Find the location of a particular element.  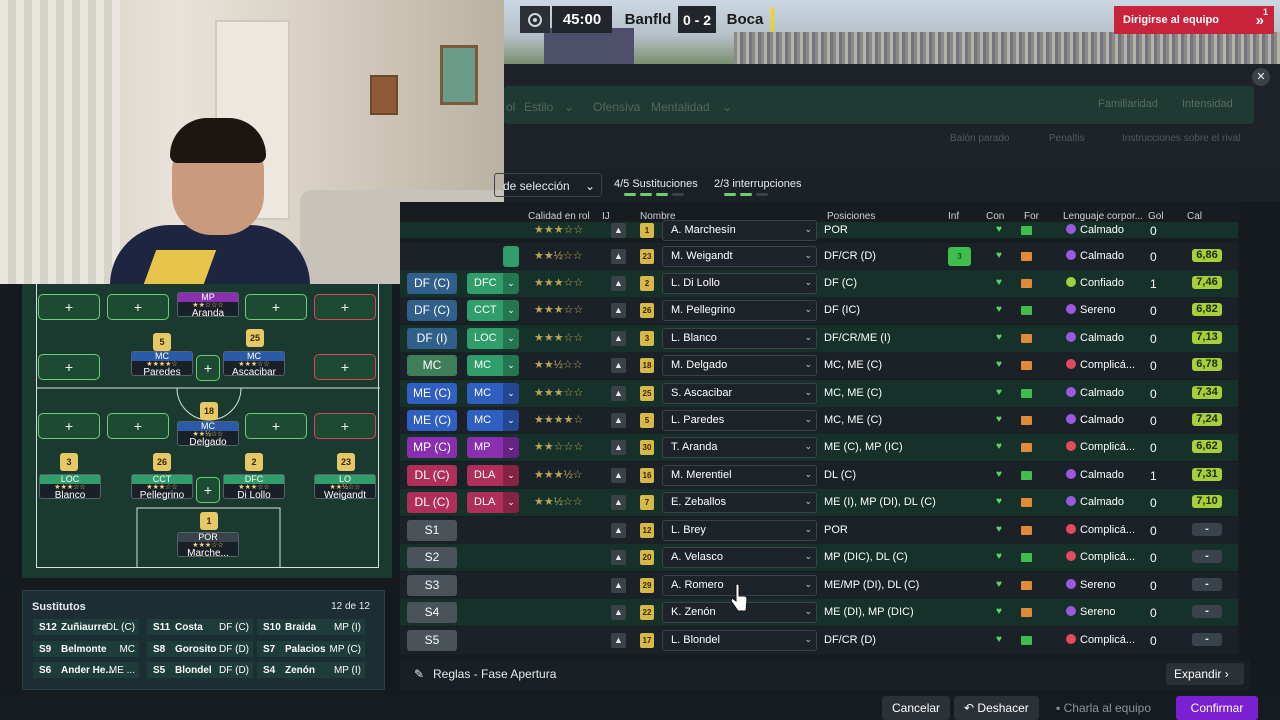

duty-dropdown: DFC ⌄ is located at coordinates (493, 283).